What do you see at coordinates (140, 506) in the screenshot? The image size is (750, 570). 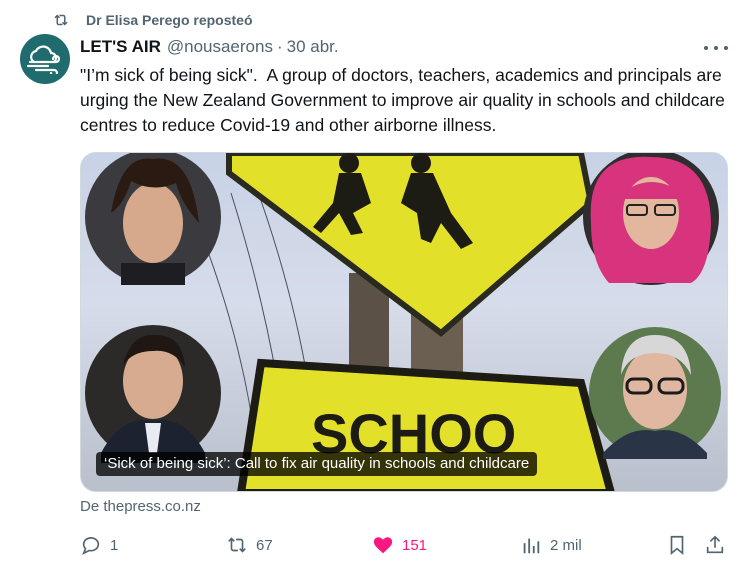 I see `card-source-link: De thepress.co.nz` at bounding box center [140, 506].